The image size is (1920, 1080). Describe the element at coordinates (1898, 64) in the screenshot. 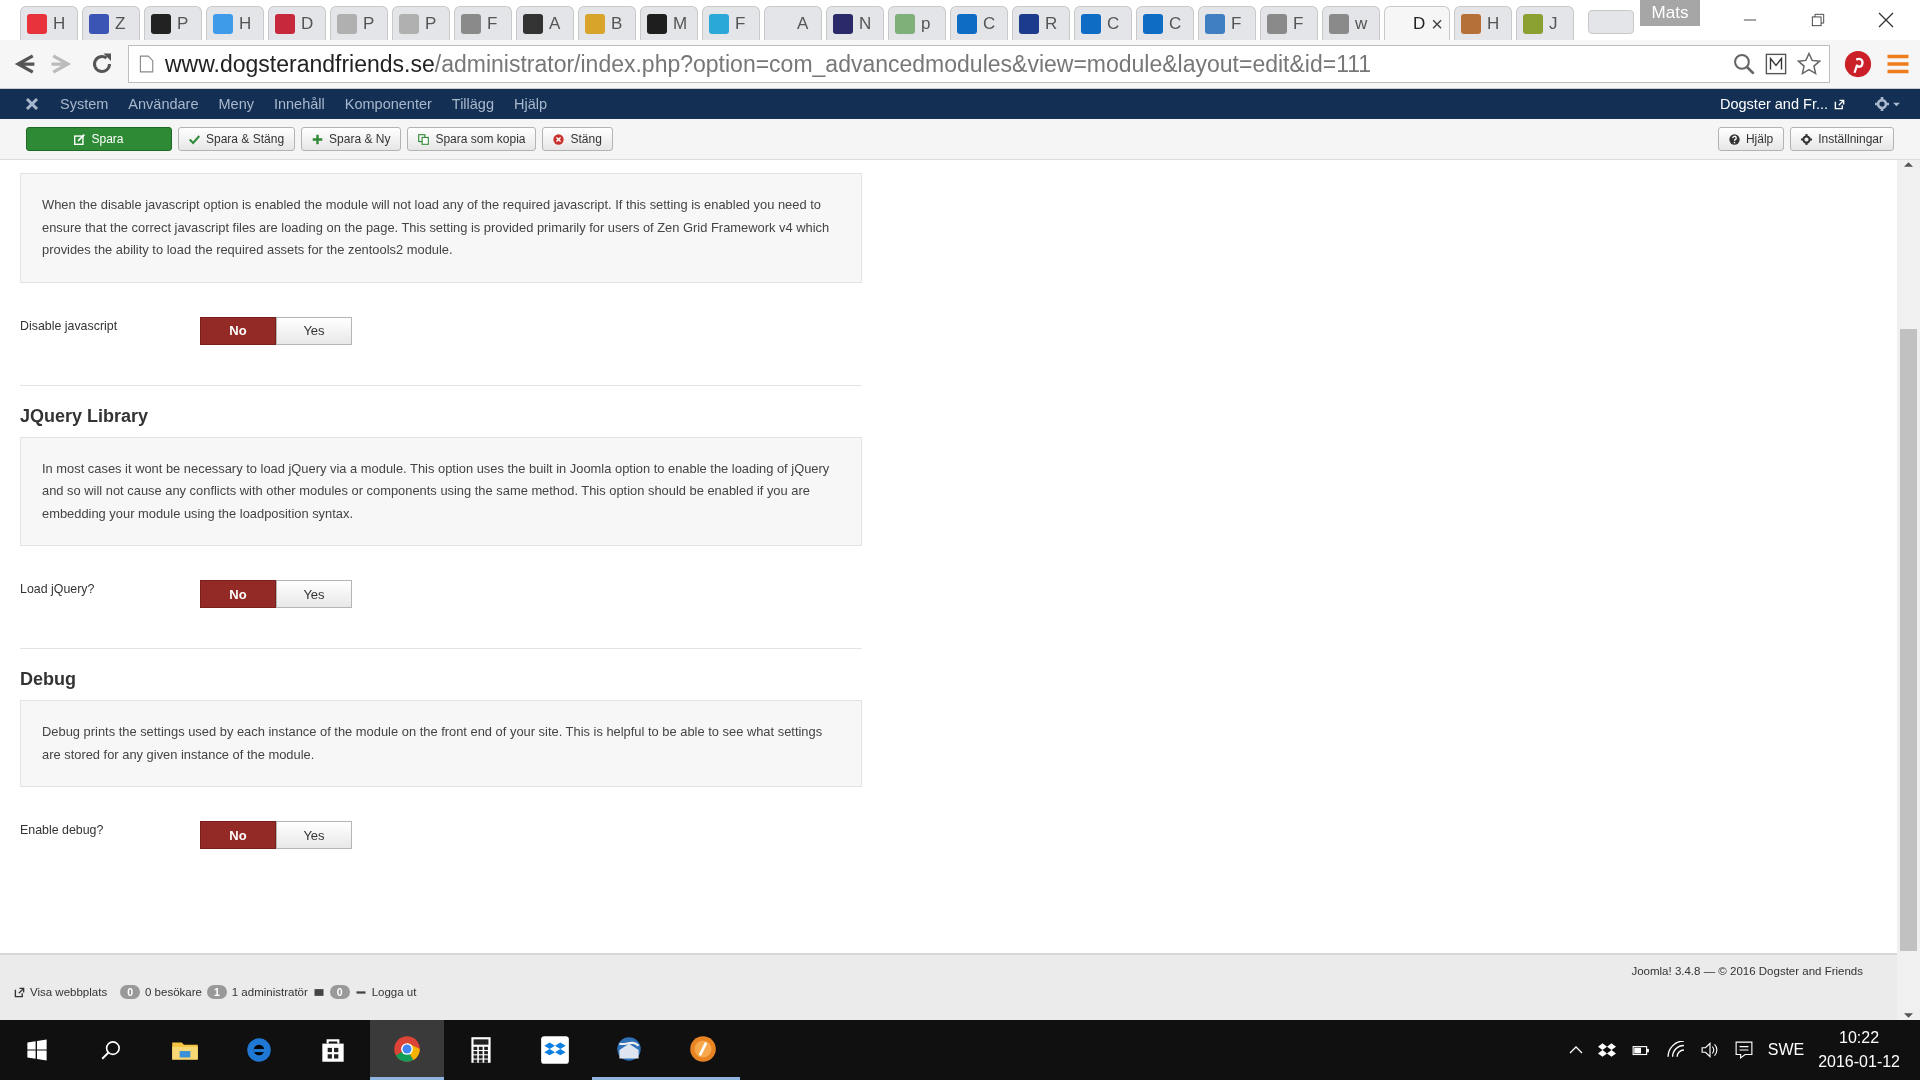

I see `menu-icon` at that location.